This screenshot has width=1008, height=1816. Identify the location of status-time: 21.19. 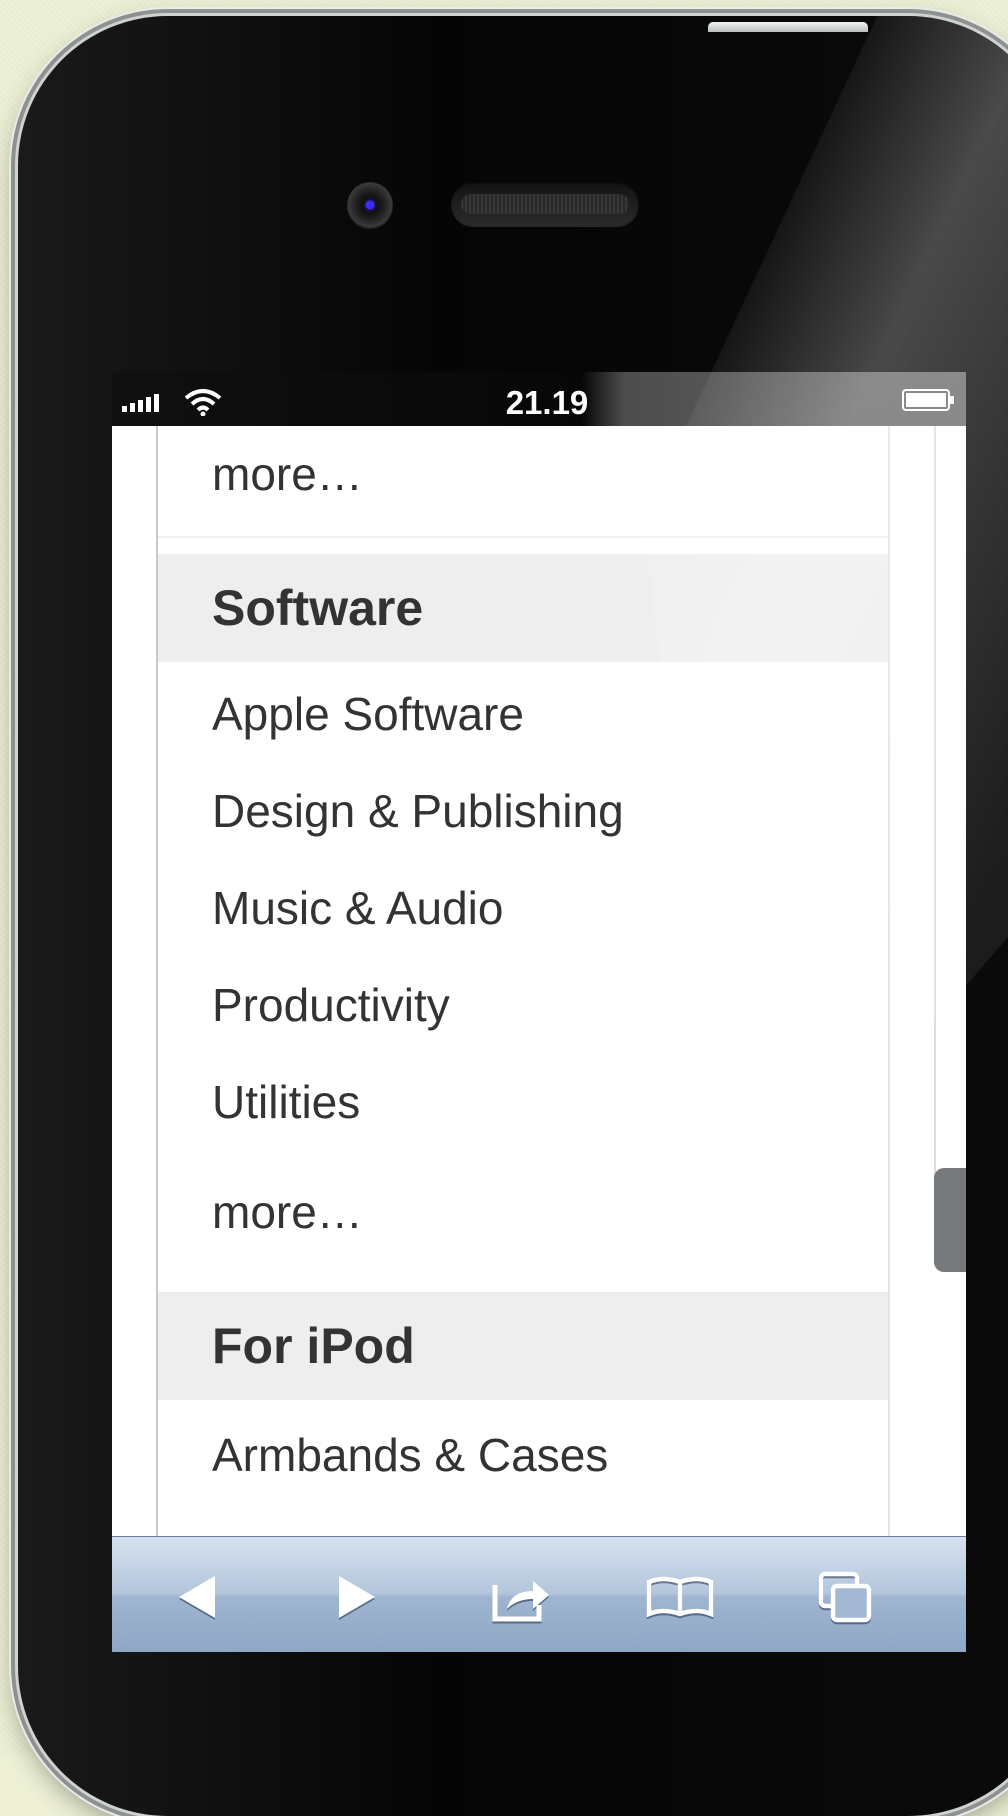
(547, 402).